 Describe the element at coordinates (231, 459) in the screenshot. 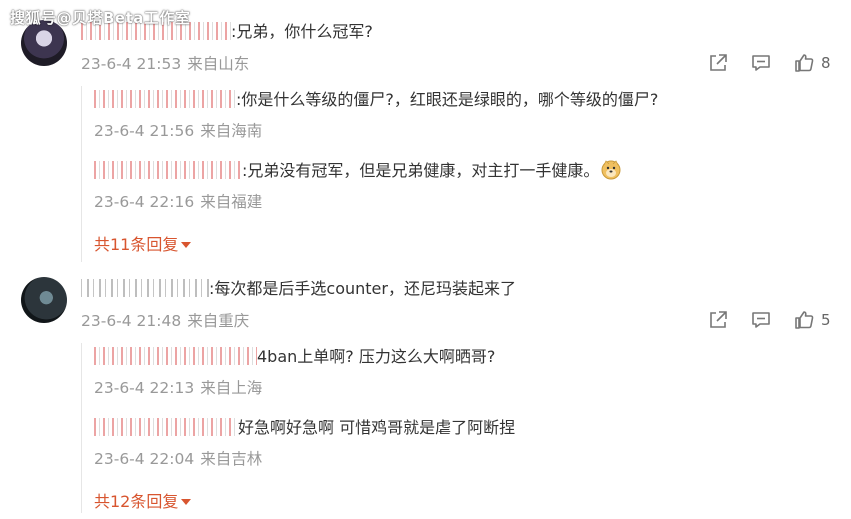

I see `reply-location: 来自吉林` at that location.